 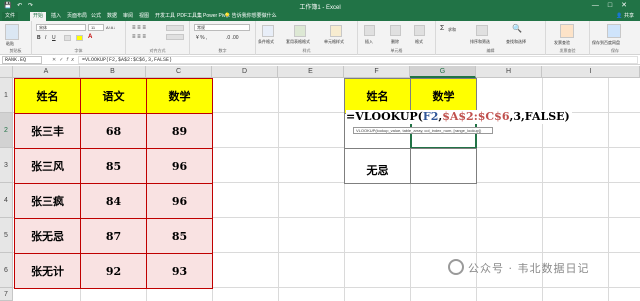 What do you see at coordinates (517, 28) in the screenshot?
I see `find-select-icon: 🔍` at bounding box center [517, 28].